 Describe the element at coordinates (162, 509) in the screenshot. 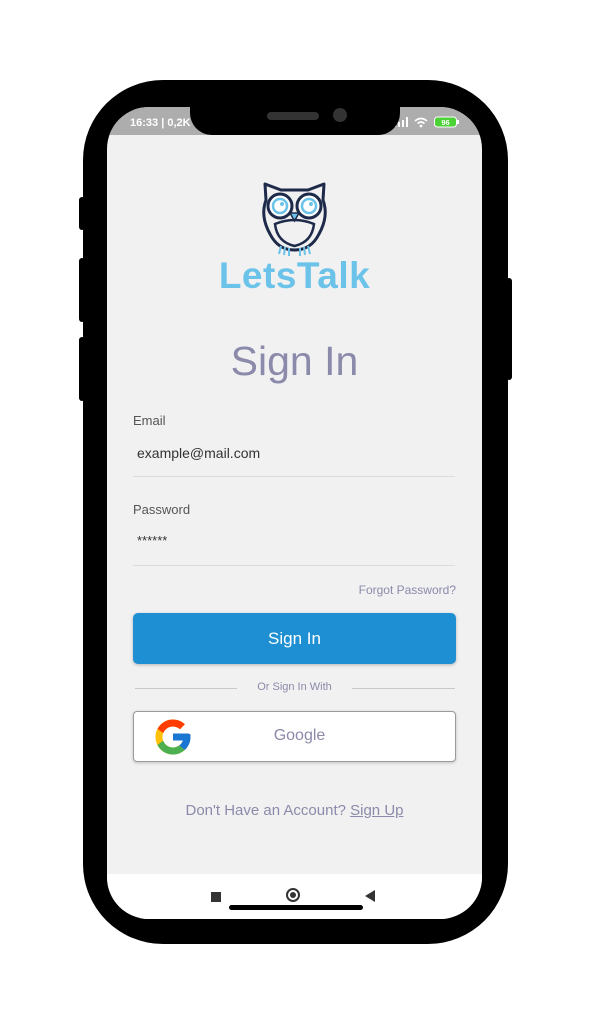

I see `password-label: Password` at that location.